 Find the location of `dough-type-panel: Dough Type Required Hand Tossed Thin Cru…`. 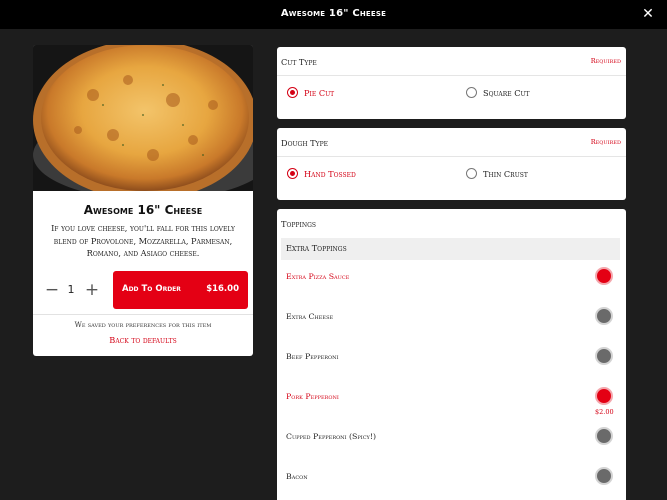

dough-type-panel: Dough Type Required Hand Tossed Thin Cru… is located at coordinates (451, 164).